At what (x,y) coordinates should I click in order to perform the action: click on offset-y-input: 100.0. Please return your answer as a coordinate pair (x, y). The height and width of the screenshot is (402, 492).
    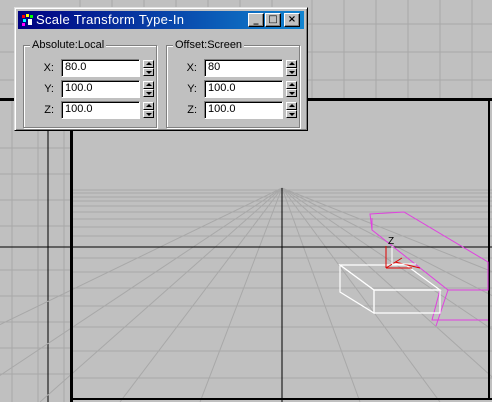
    Looking at the image, I should click on (243, 89).